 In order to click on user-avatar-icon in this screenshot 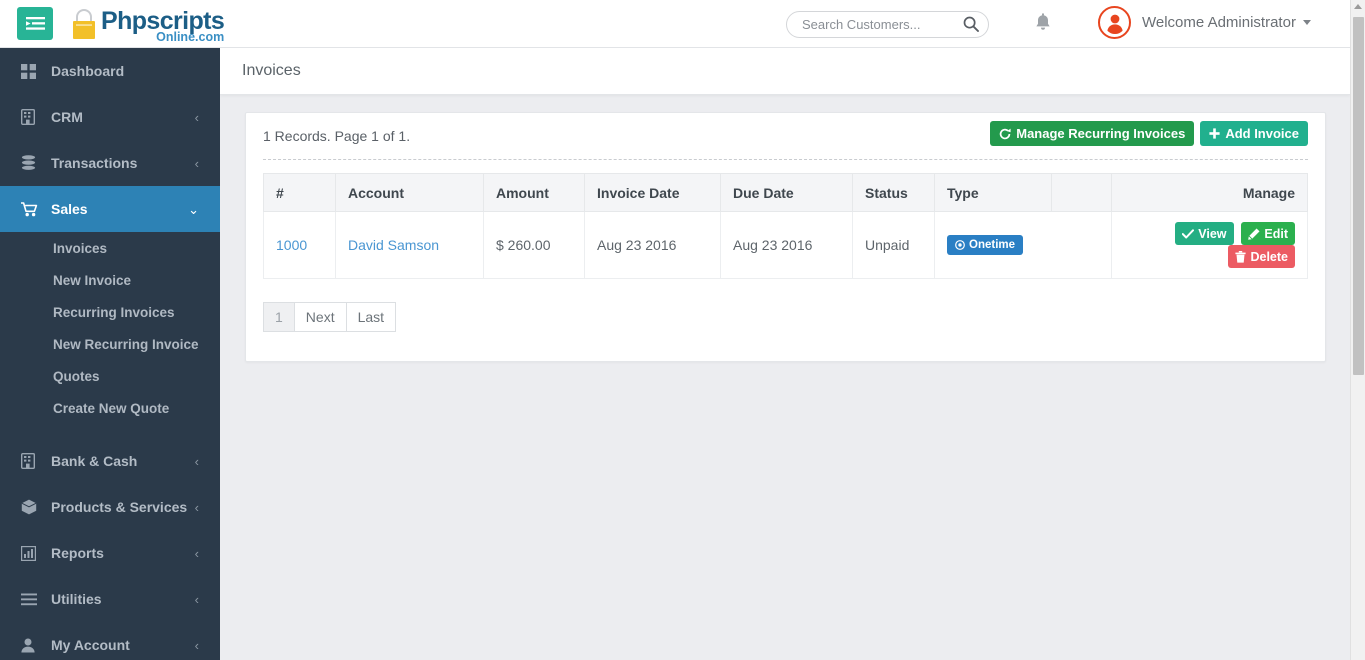, I will do `click(1114, 24)`.